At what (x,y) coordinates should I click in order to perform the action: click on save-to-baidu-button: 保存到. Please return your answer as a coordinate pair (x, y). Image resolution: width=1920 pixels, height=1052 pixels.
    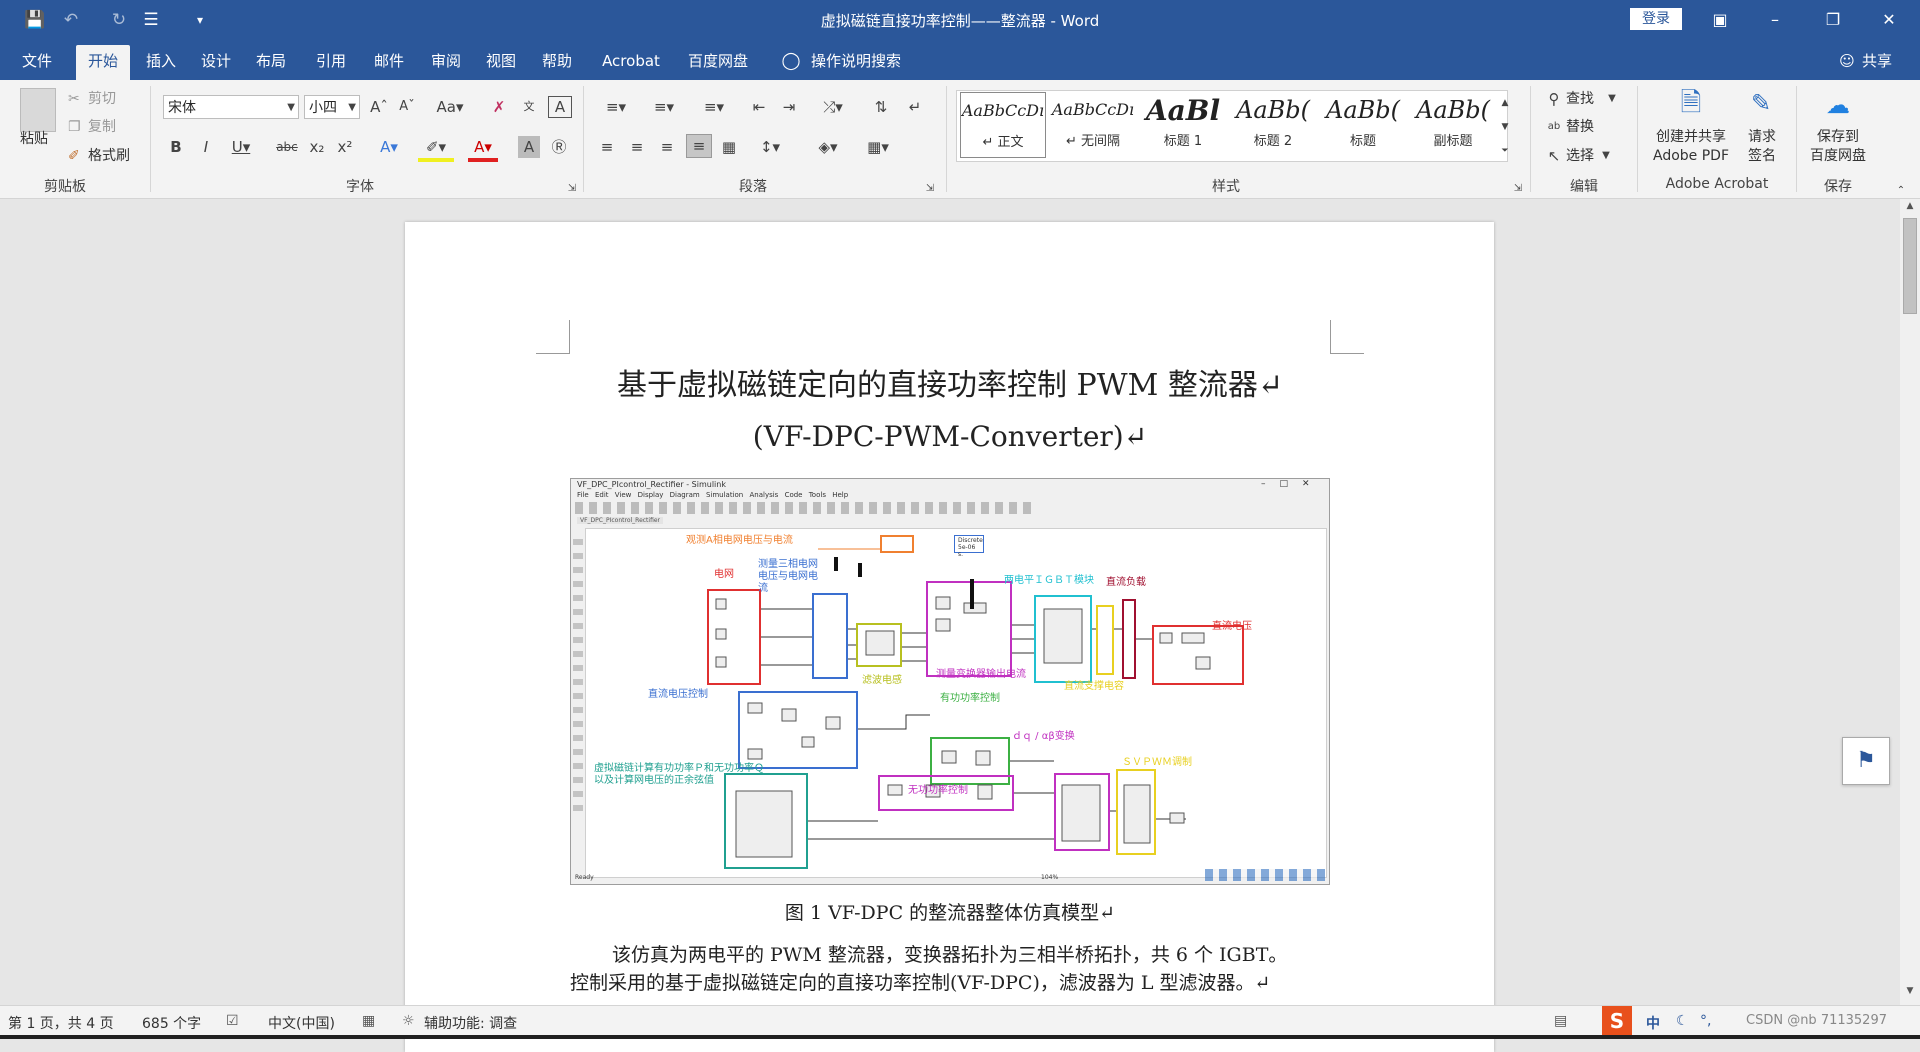
    Looking at the image, I should click on (1838, 137).